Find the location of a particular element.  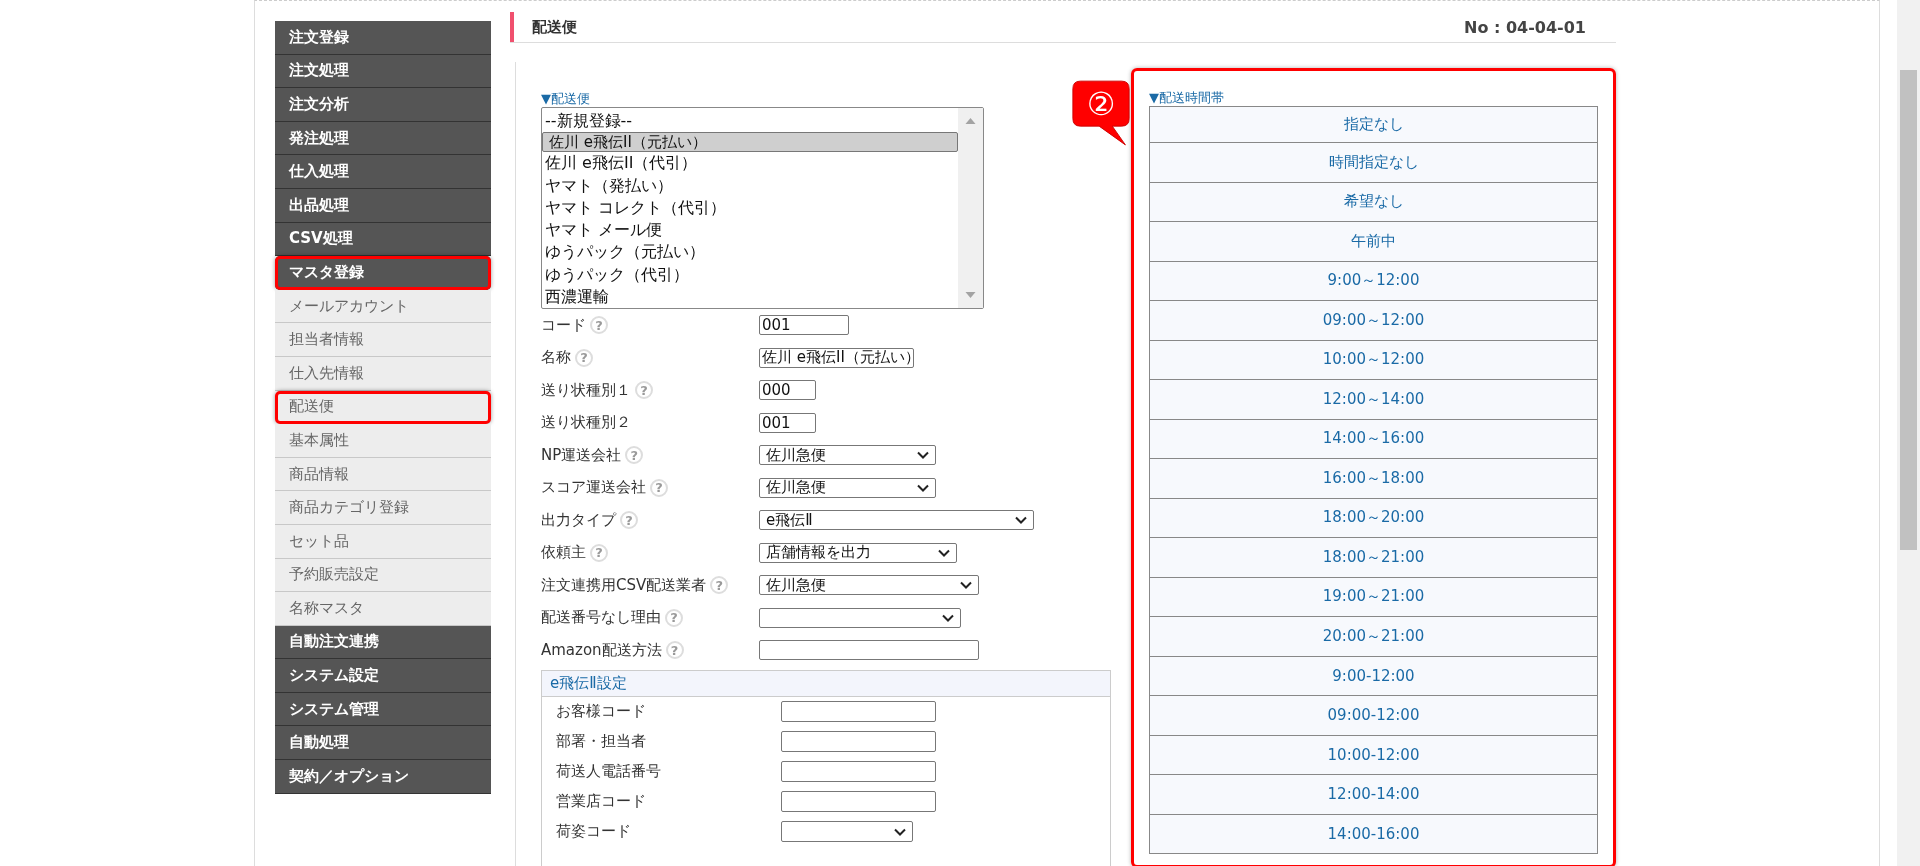

sidebar-group-item: システム設定 is located at coordinates (383, 676).